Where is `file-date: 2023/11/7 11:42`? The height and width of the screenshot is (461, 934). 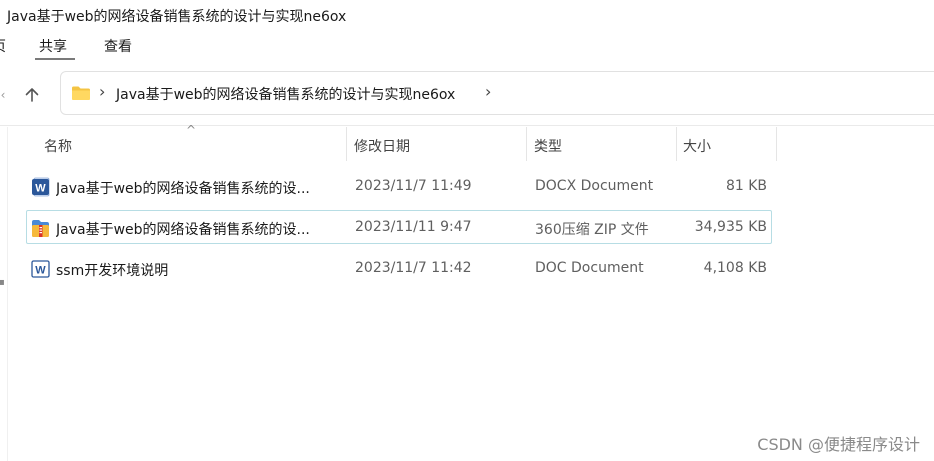 file-date: 2023/11/7 11:42 is located at coordinates (413, 268).